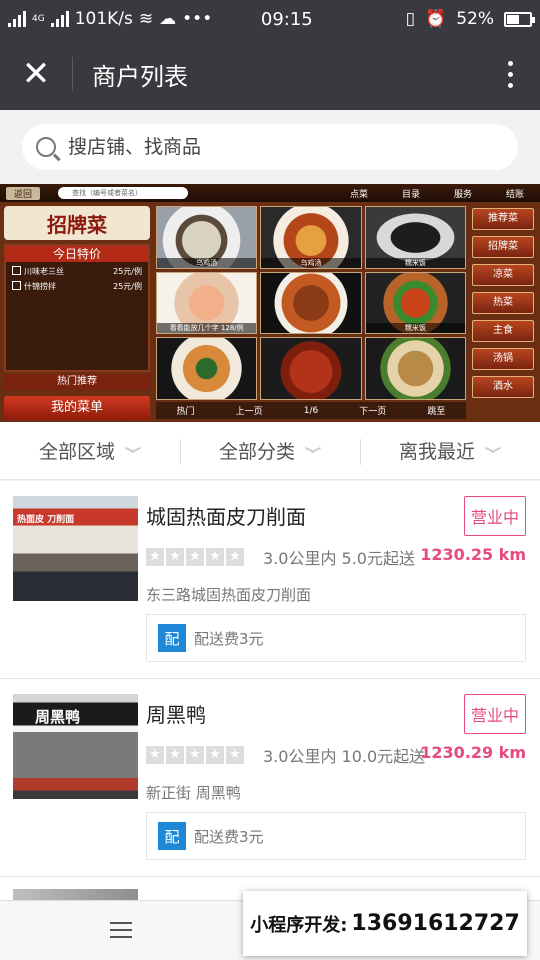 This screenshot has width=540, height=960. What do you see at coordinates (339, 558) in the screenshot?
I see `store-delivery-range: 3.0公里内 5.0元起送` at bounding box center [339, 558].